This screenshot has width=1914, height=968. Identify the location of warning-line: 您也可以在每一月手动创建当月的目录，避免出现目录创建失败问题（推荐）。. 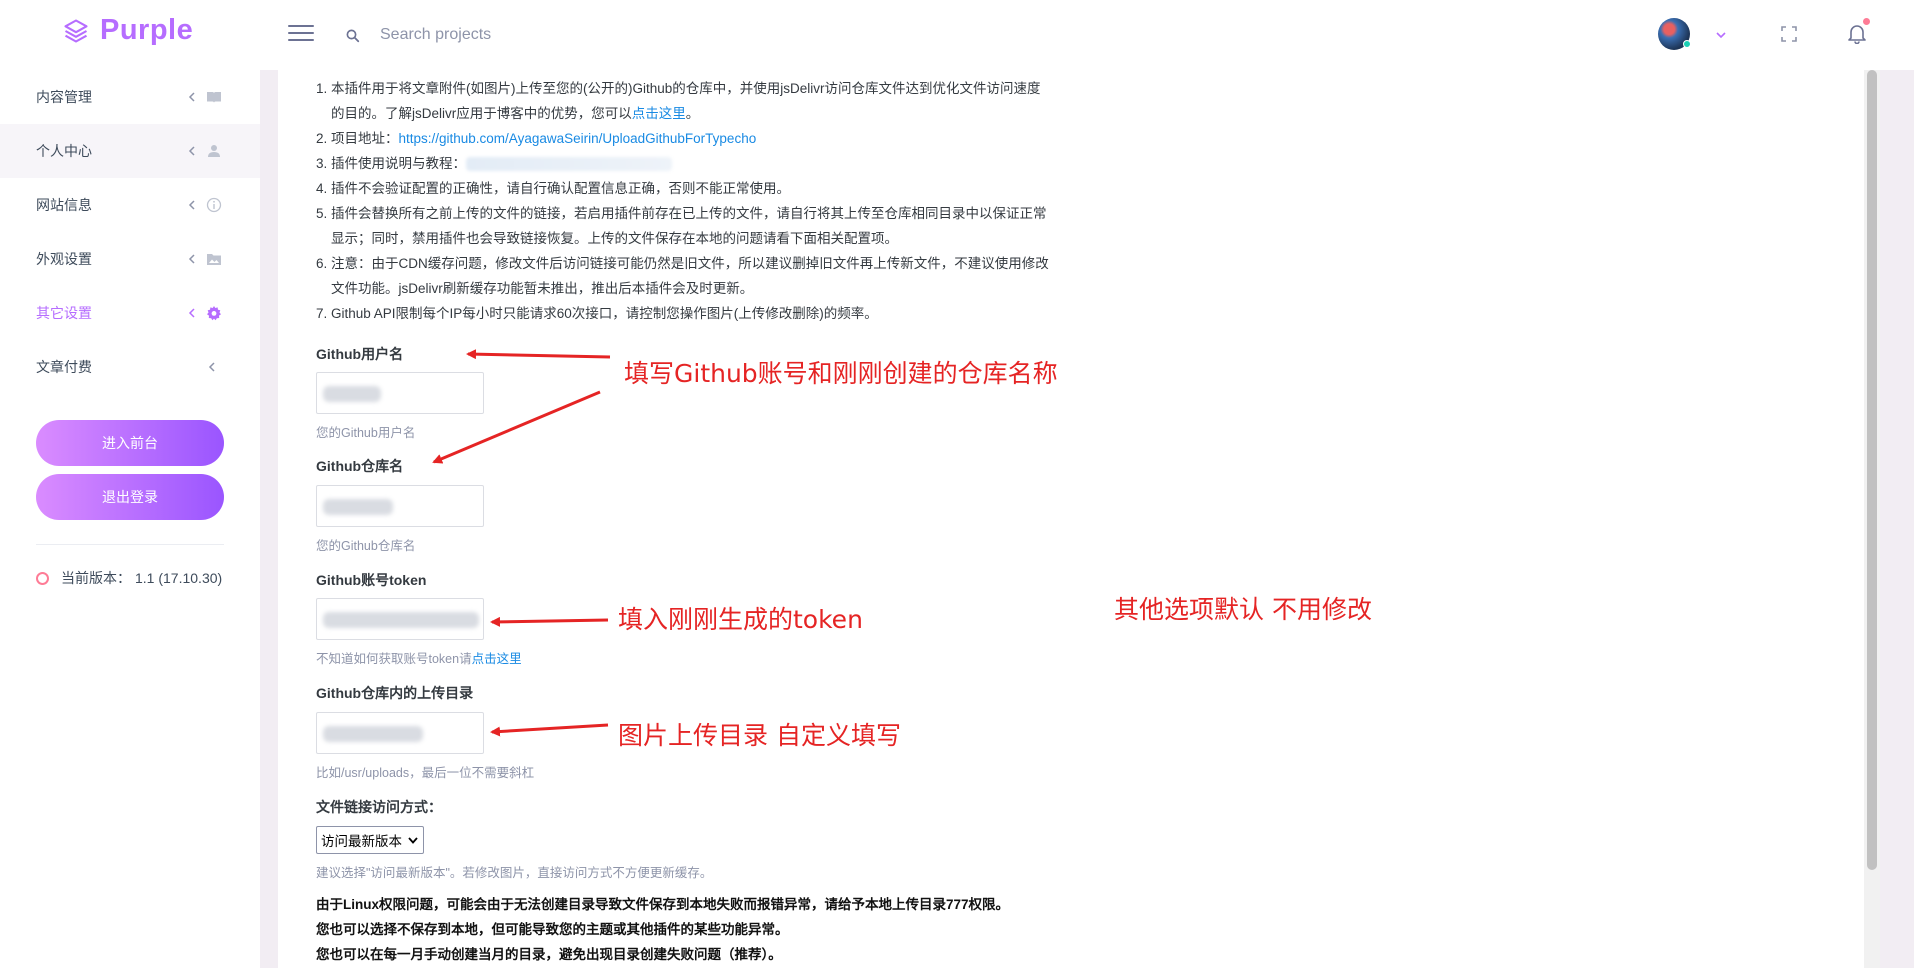
(549, 954).